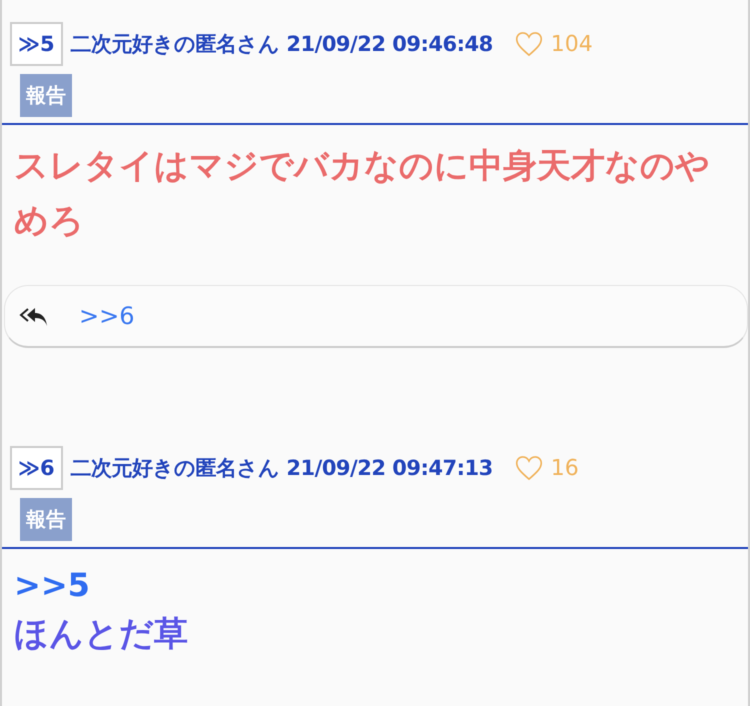 This screenshot has height=706, width=750. I want to click on like-count: 104, so click(571, 44).